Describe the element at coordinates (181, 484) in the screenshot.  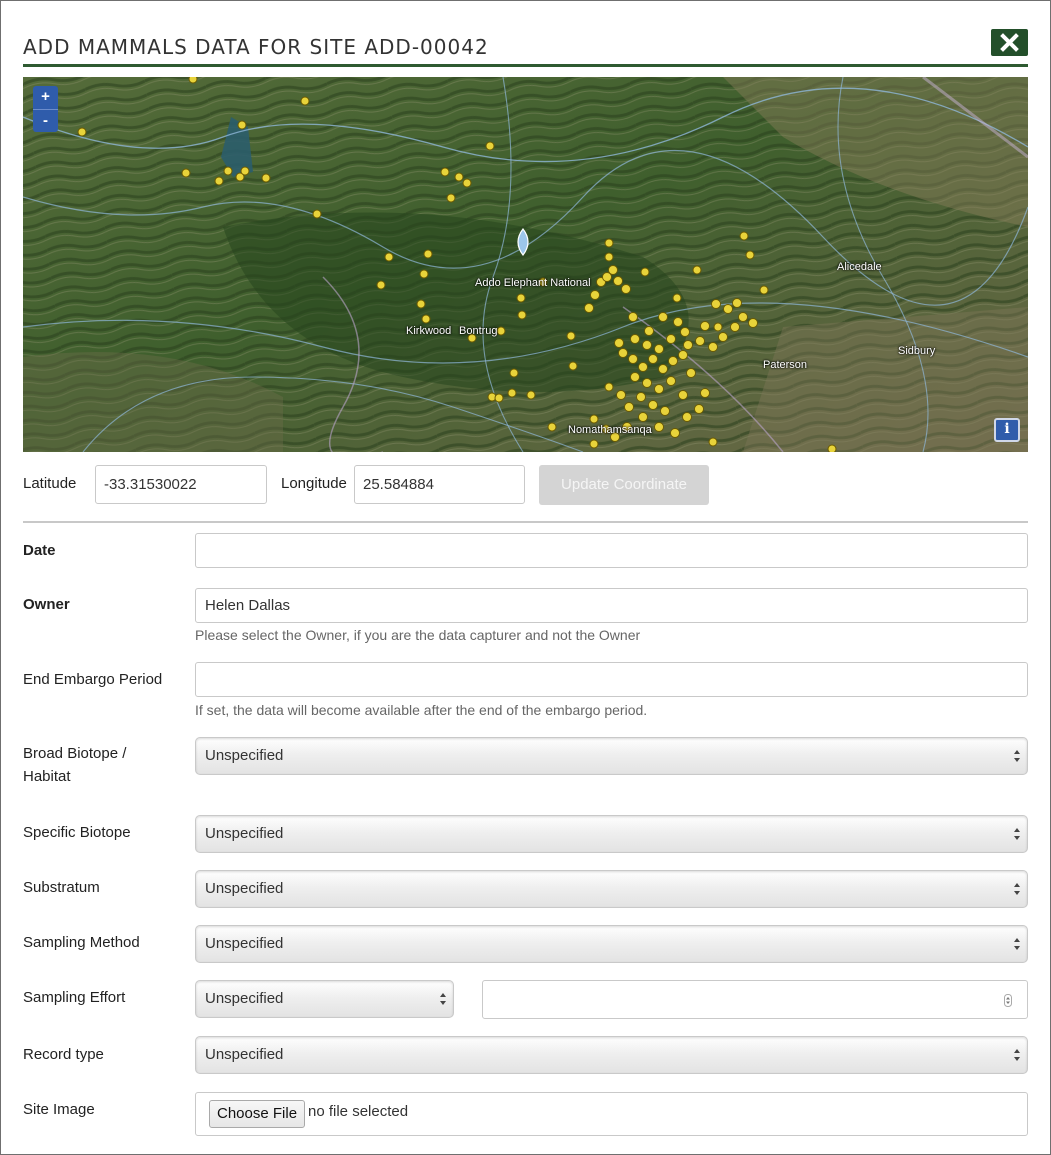
I see `latitude-input` at that location.